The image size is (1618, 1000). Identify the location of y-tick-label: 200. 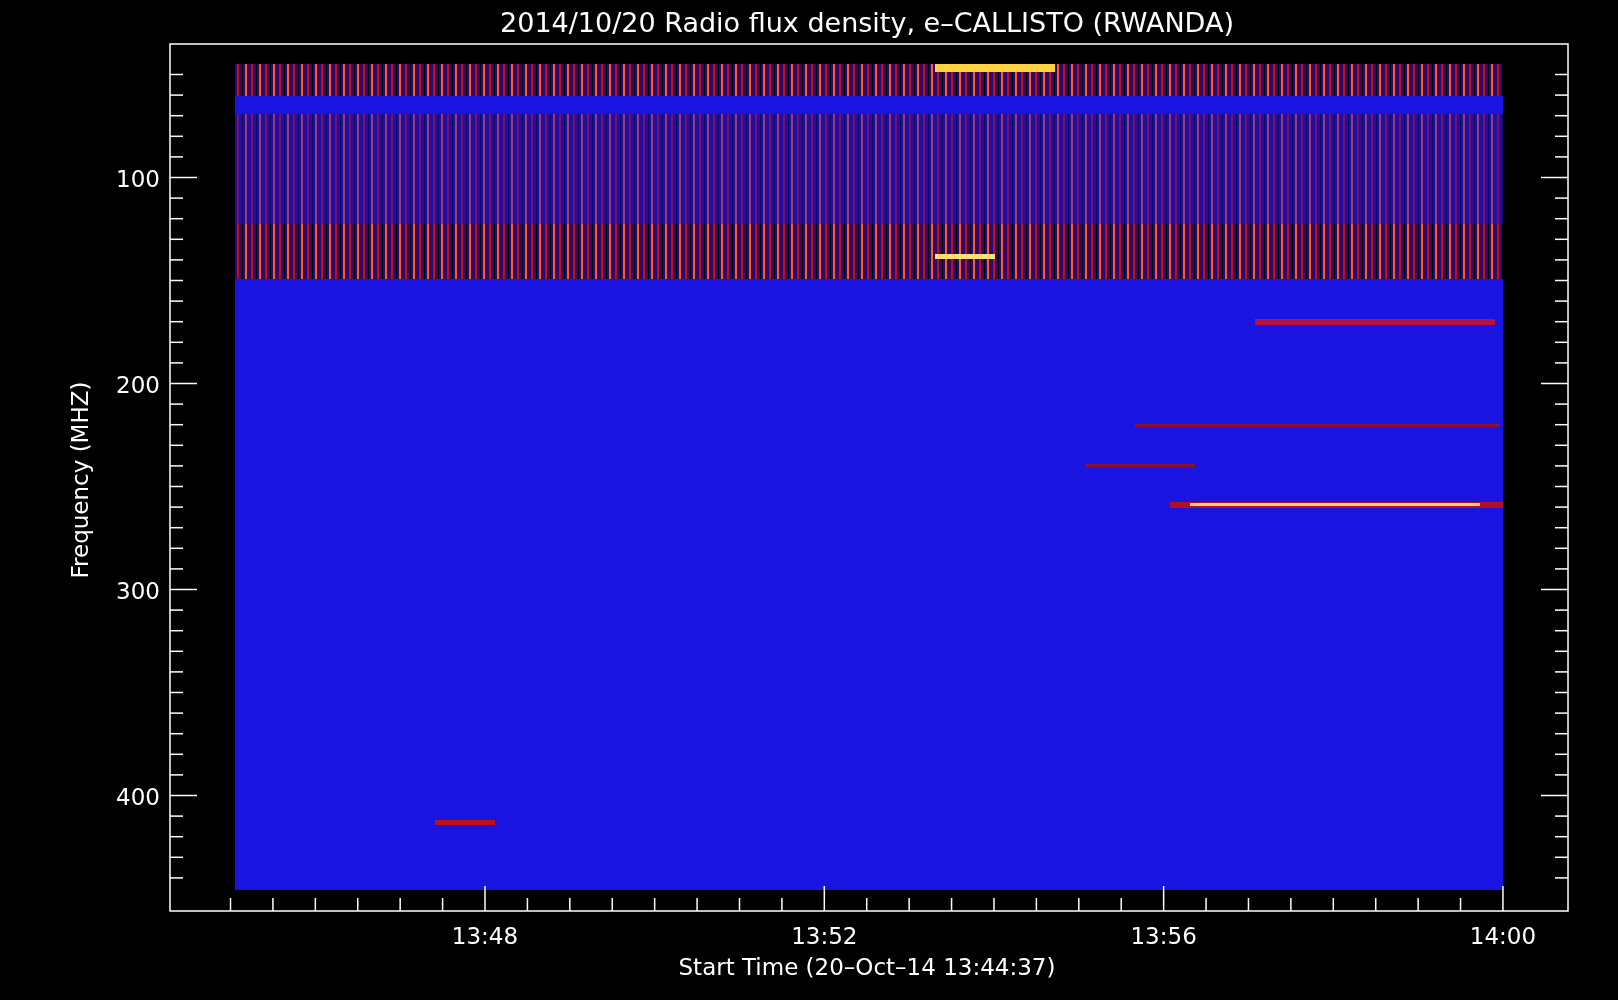
(138, 384).